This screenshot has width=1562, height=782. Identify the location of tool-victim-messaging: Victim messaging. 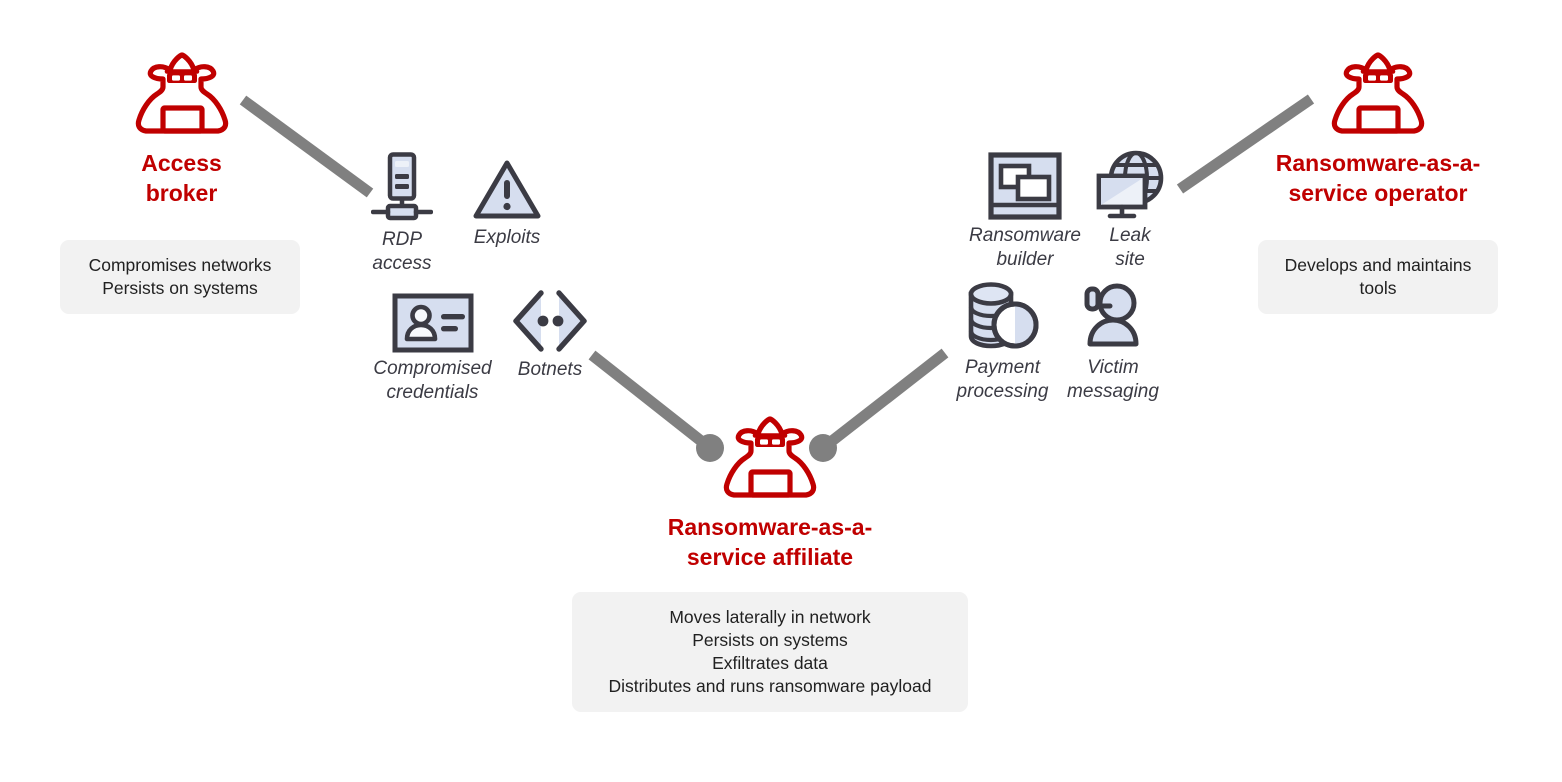
(1113, 343).